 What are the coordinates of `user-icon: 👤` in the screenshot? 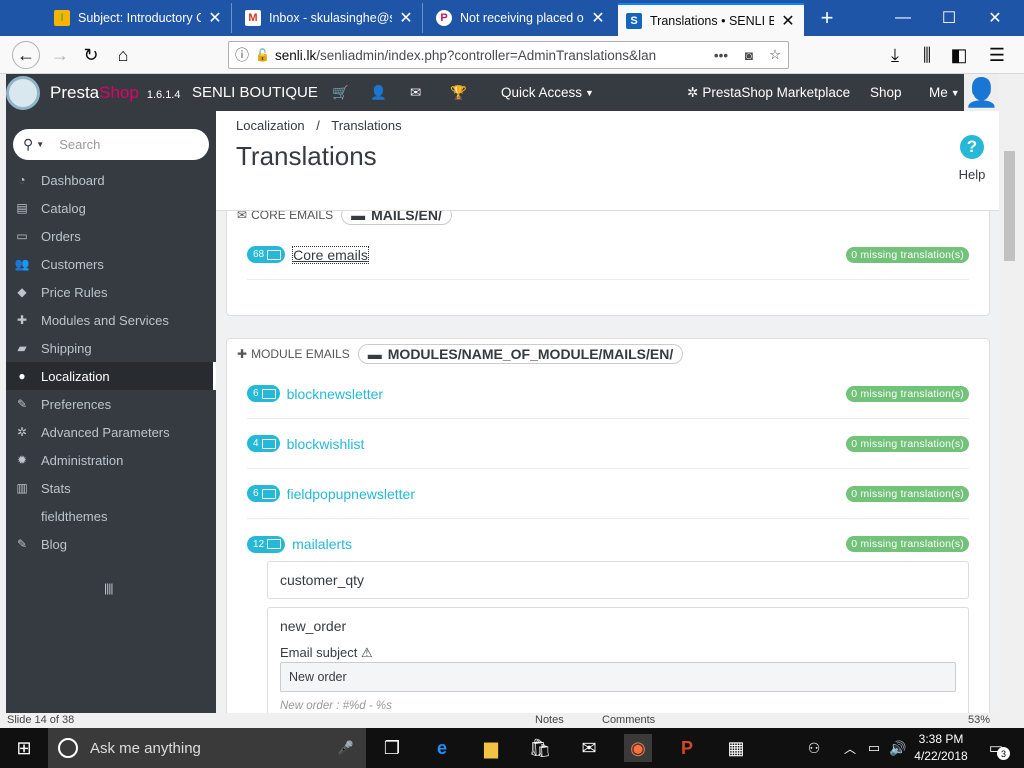 It's located at (378, 92).